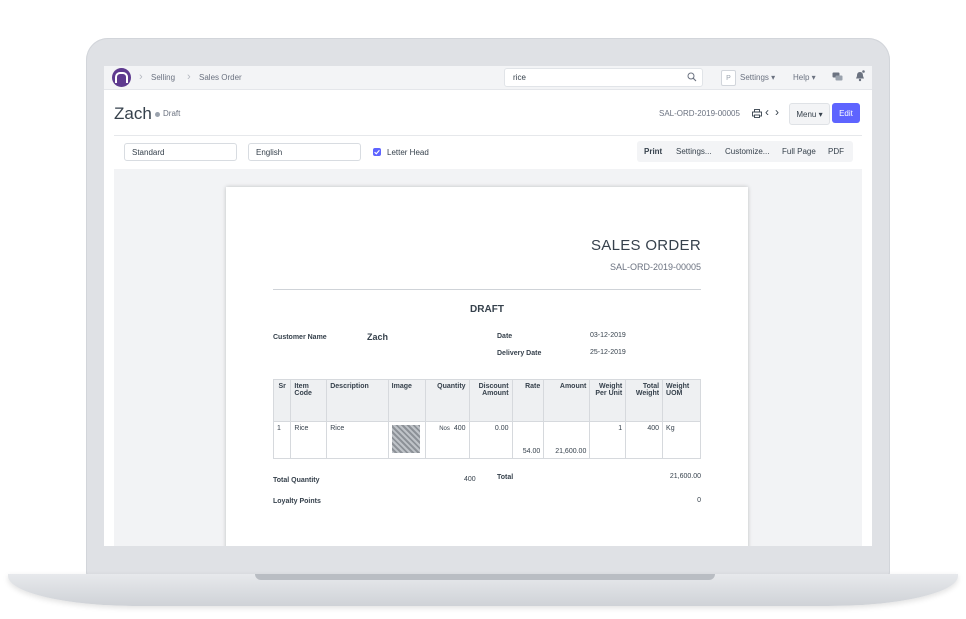  I want to click on delivery-date-label: Delivery Date, so click(519, 353).